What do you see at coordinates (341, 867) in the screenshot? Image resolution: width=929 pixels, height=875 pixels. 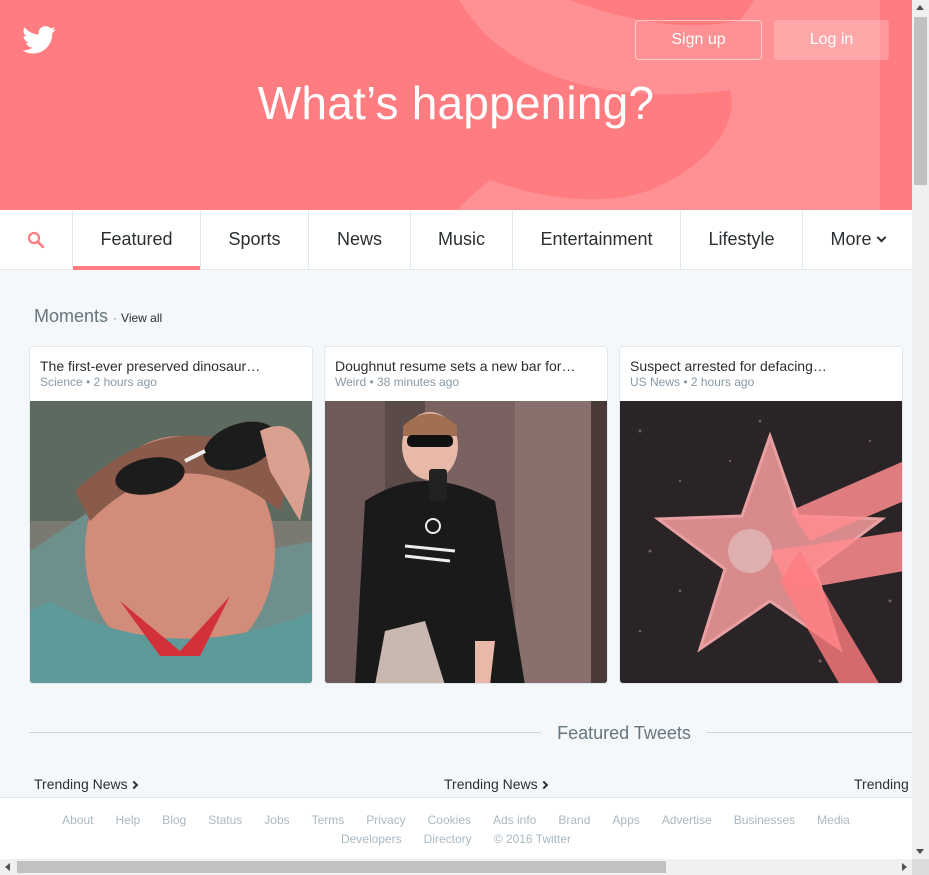 I see `horizontal-scroll-thumb` at bounding box center [341, 867].